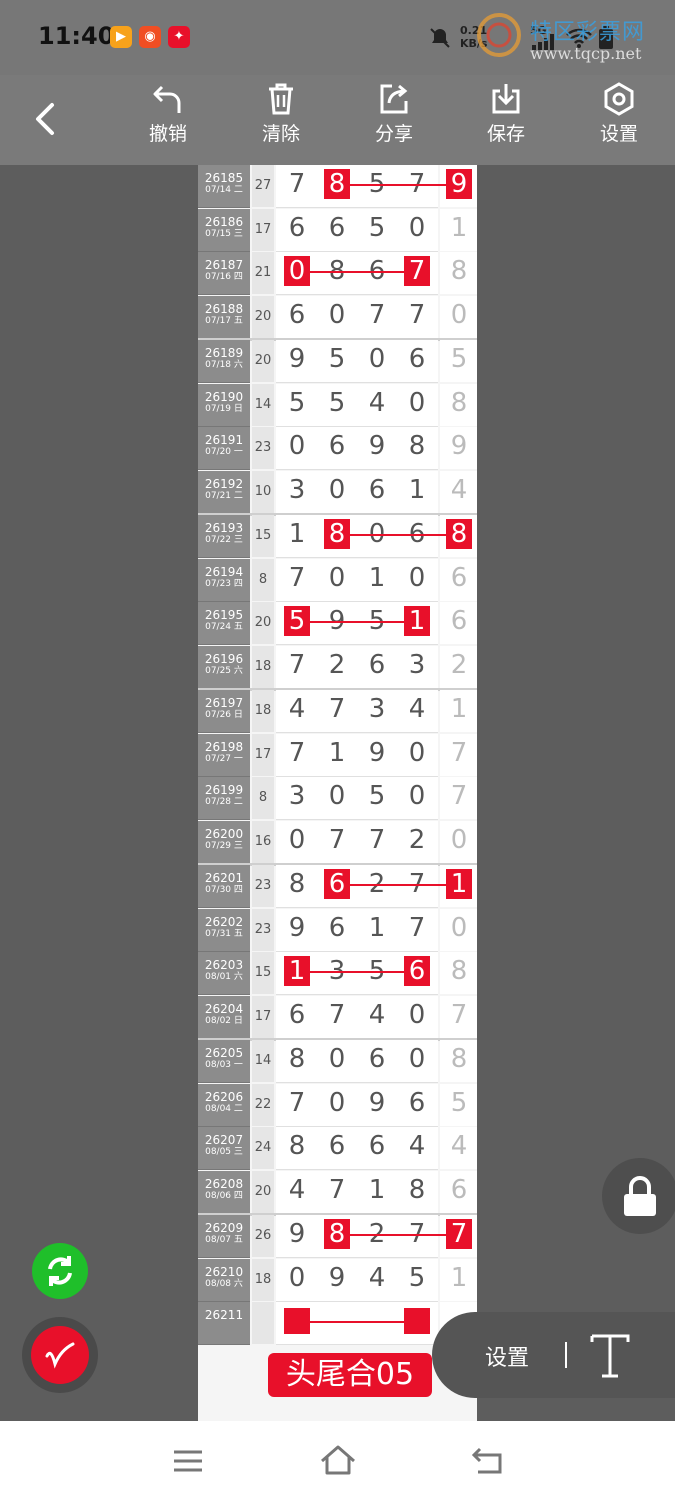 This screenshot has height=1500, width=675. Describe the element at coordinates (459, 577) in the screenshot. I see `tail-digit: 6` at that location.